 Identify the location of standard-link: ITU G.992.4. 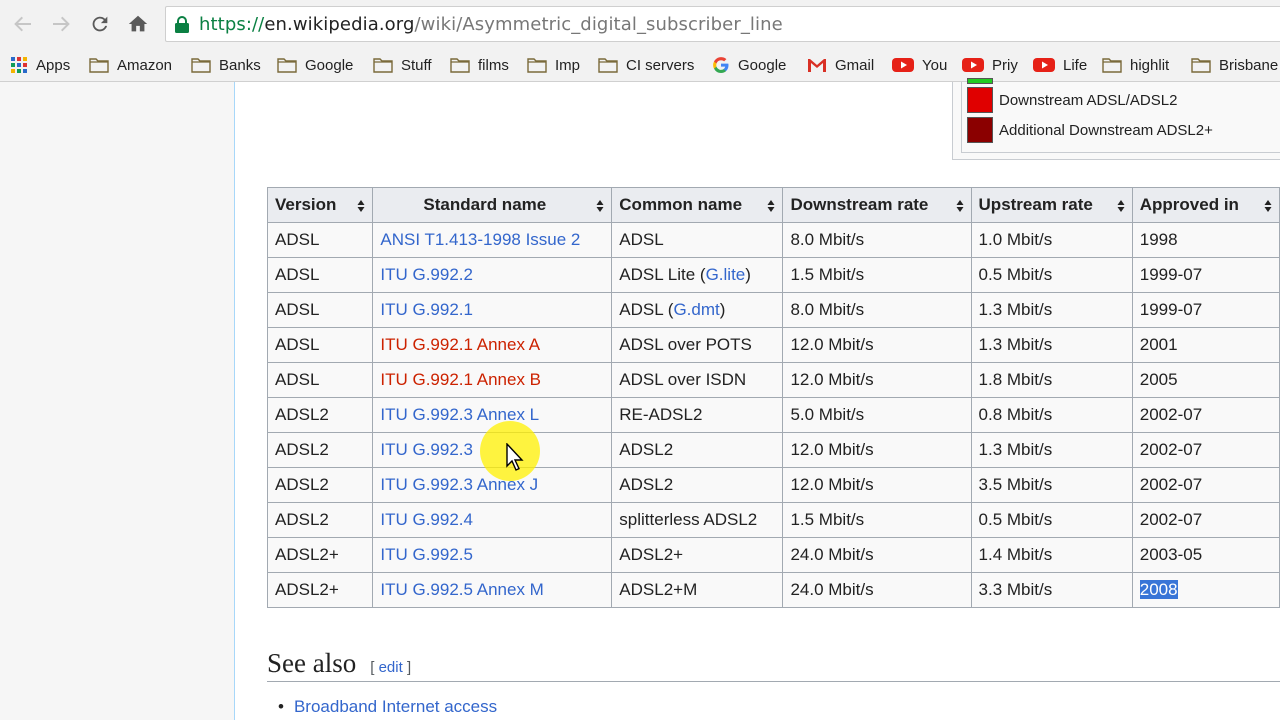
(426, 519).